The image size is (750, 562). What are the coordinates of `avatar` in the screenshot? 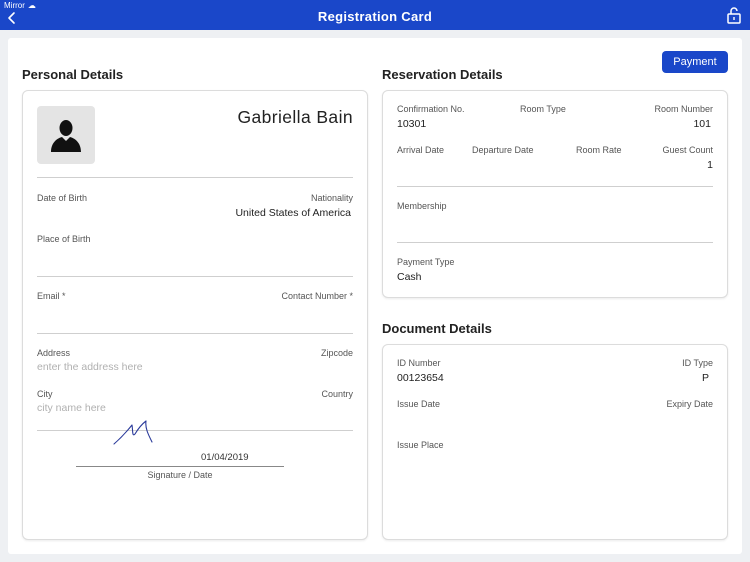 It's located at (66, 135).